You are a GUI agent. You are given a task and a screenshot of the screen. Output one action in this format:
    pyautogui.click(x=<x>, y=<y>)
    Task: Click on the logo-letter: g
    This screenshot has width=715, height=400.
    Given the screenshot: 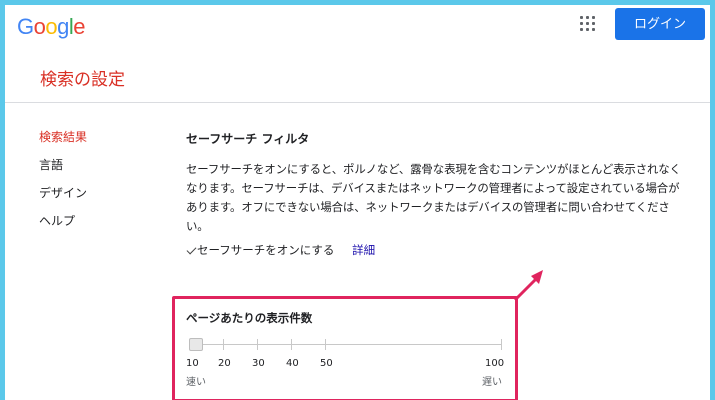 What is the action you would take?
    pyautogui.click(x=63, y=26)
    